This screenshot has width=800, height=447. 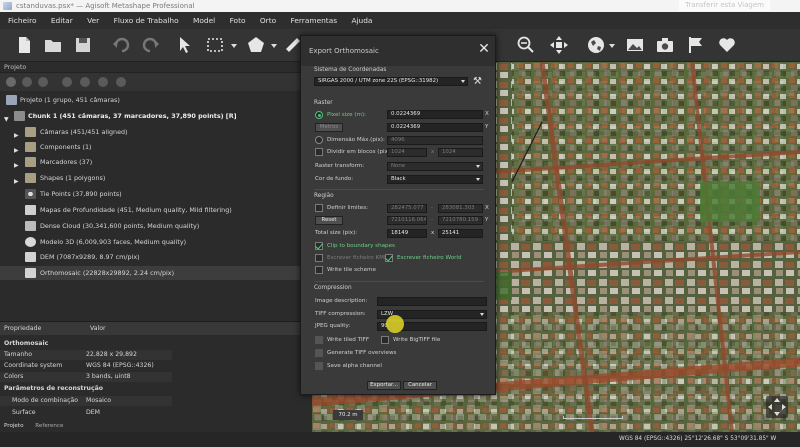 I want to click on open-icon, so click(x=53, y=45).